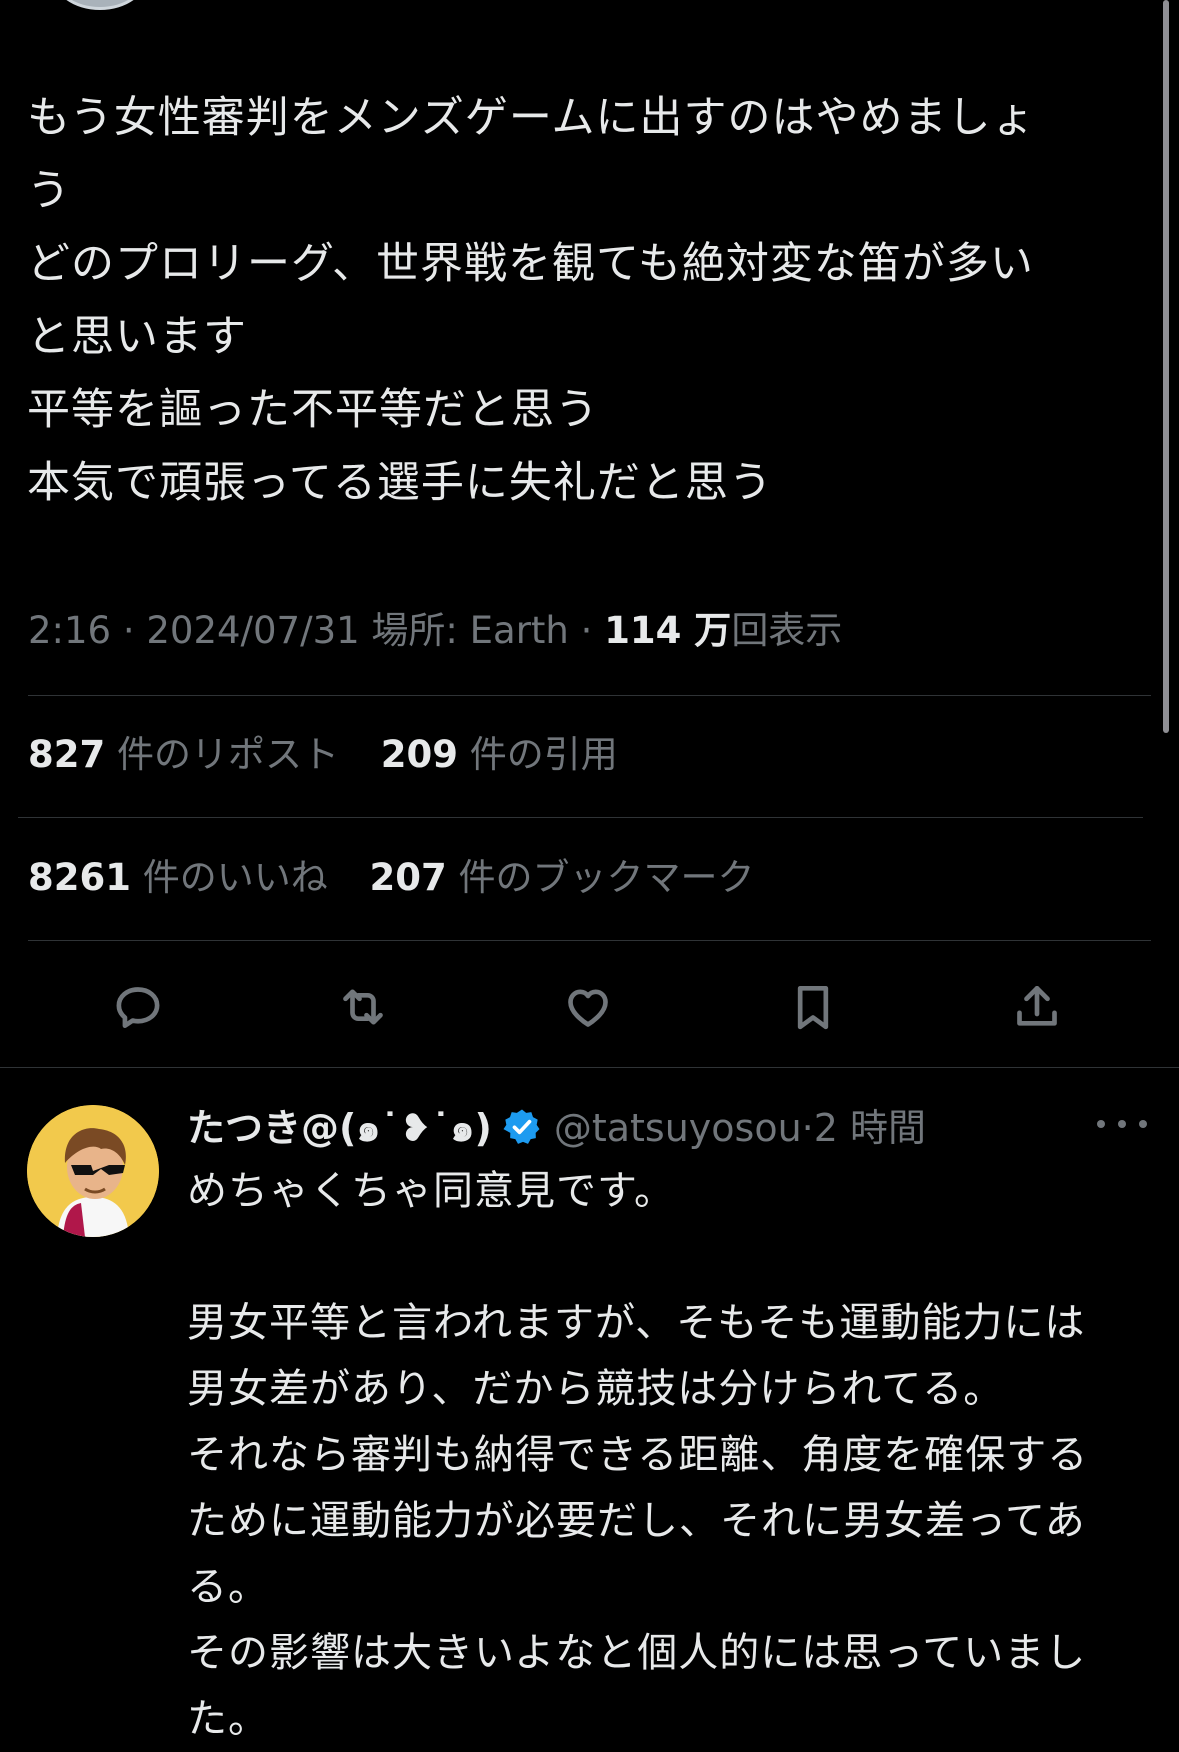 The width and height of the screenshot is (1179, 1752). I want to click on quotes-stat: 209 件の引用, so click(514, 754).